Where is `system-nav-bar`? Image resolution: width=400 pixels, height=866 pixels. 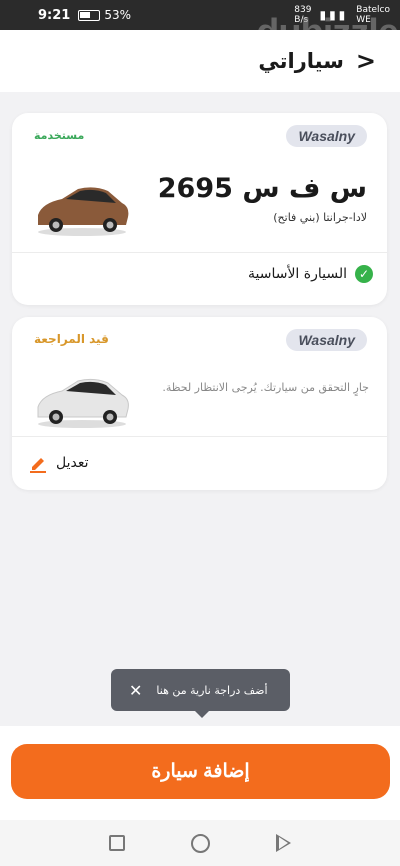
system-nav-bar is located at coordinates (200, 843).